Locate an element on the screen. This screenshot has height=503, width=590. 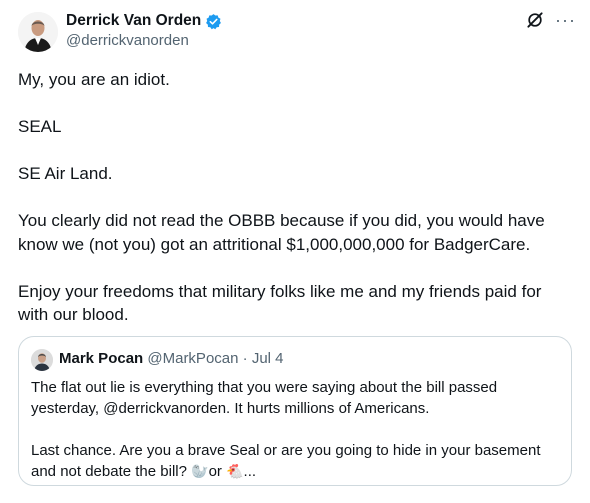
author-avatar is located at coordinates (38, 32).